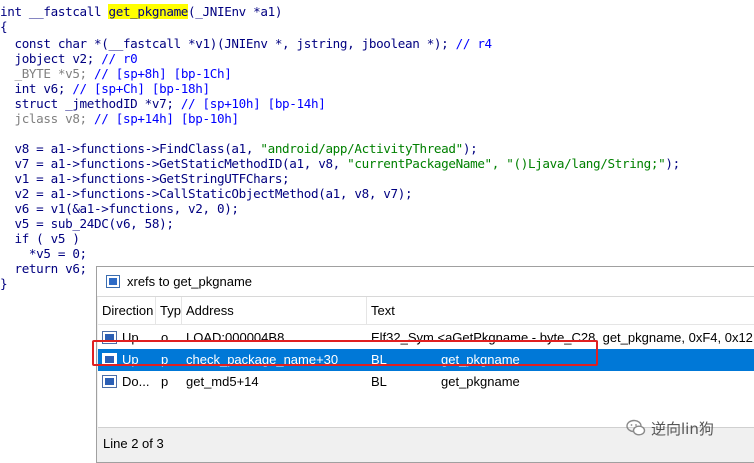 Image resolution: width=754 pixels, height=463 pixels. What do you see at coordinates (141, 88) in the screenshot?
I see `decl-comment: // [sp+Ch] [bp-18h]` at bounding box center [141, 88].